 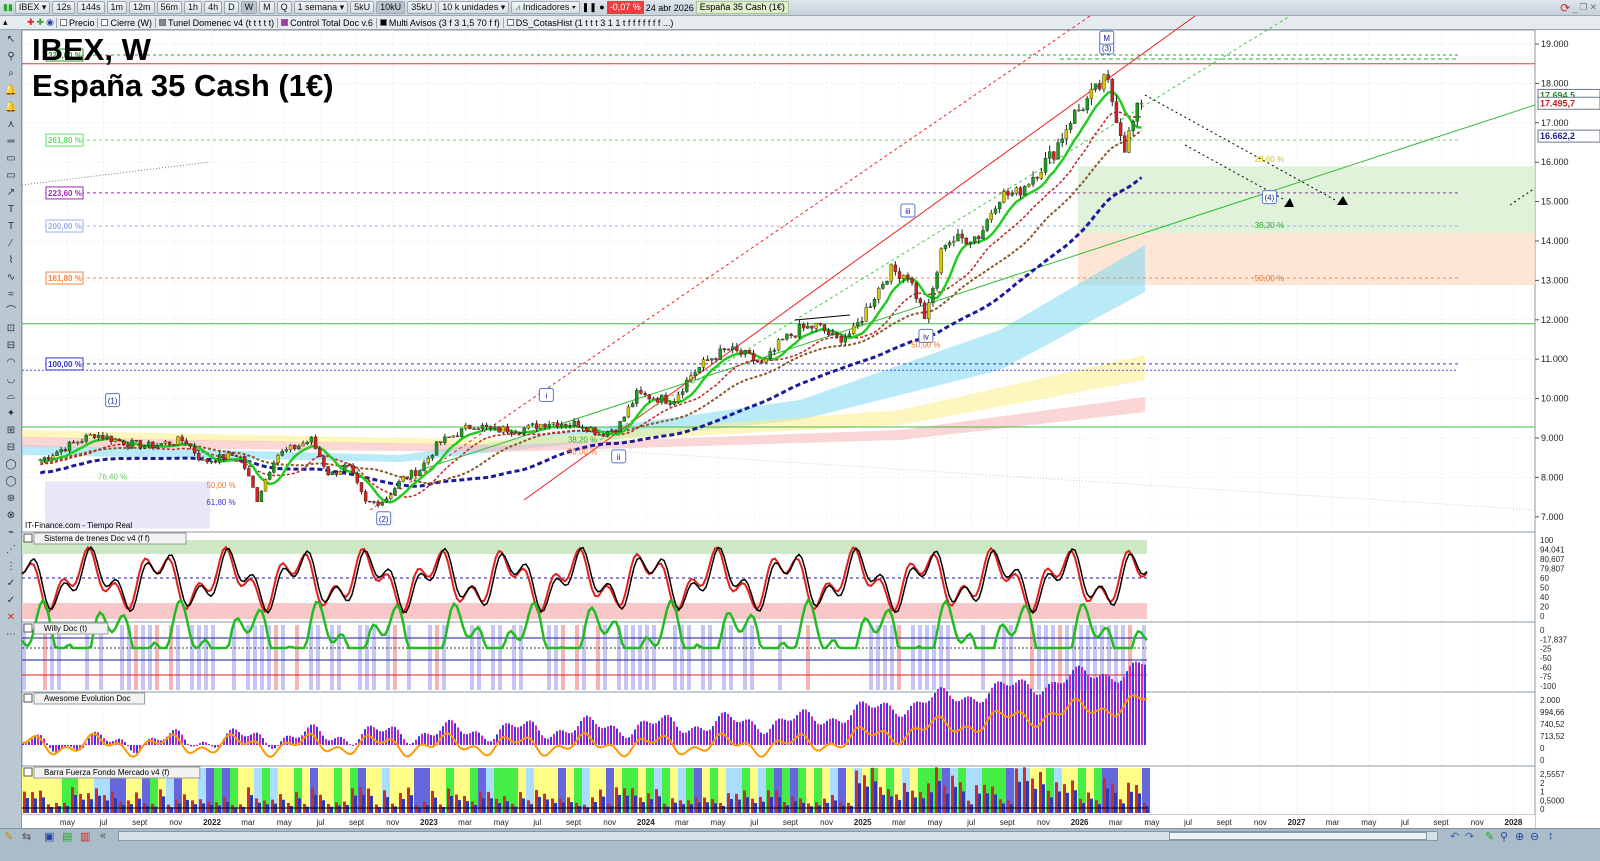 I want to click on scroll-left-icon: «, so click(x=103, y=836).